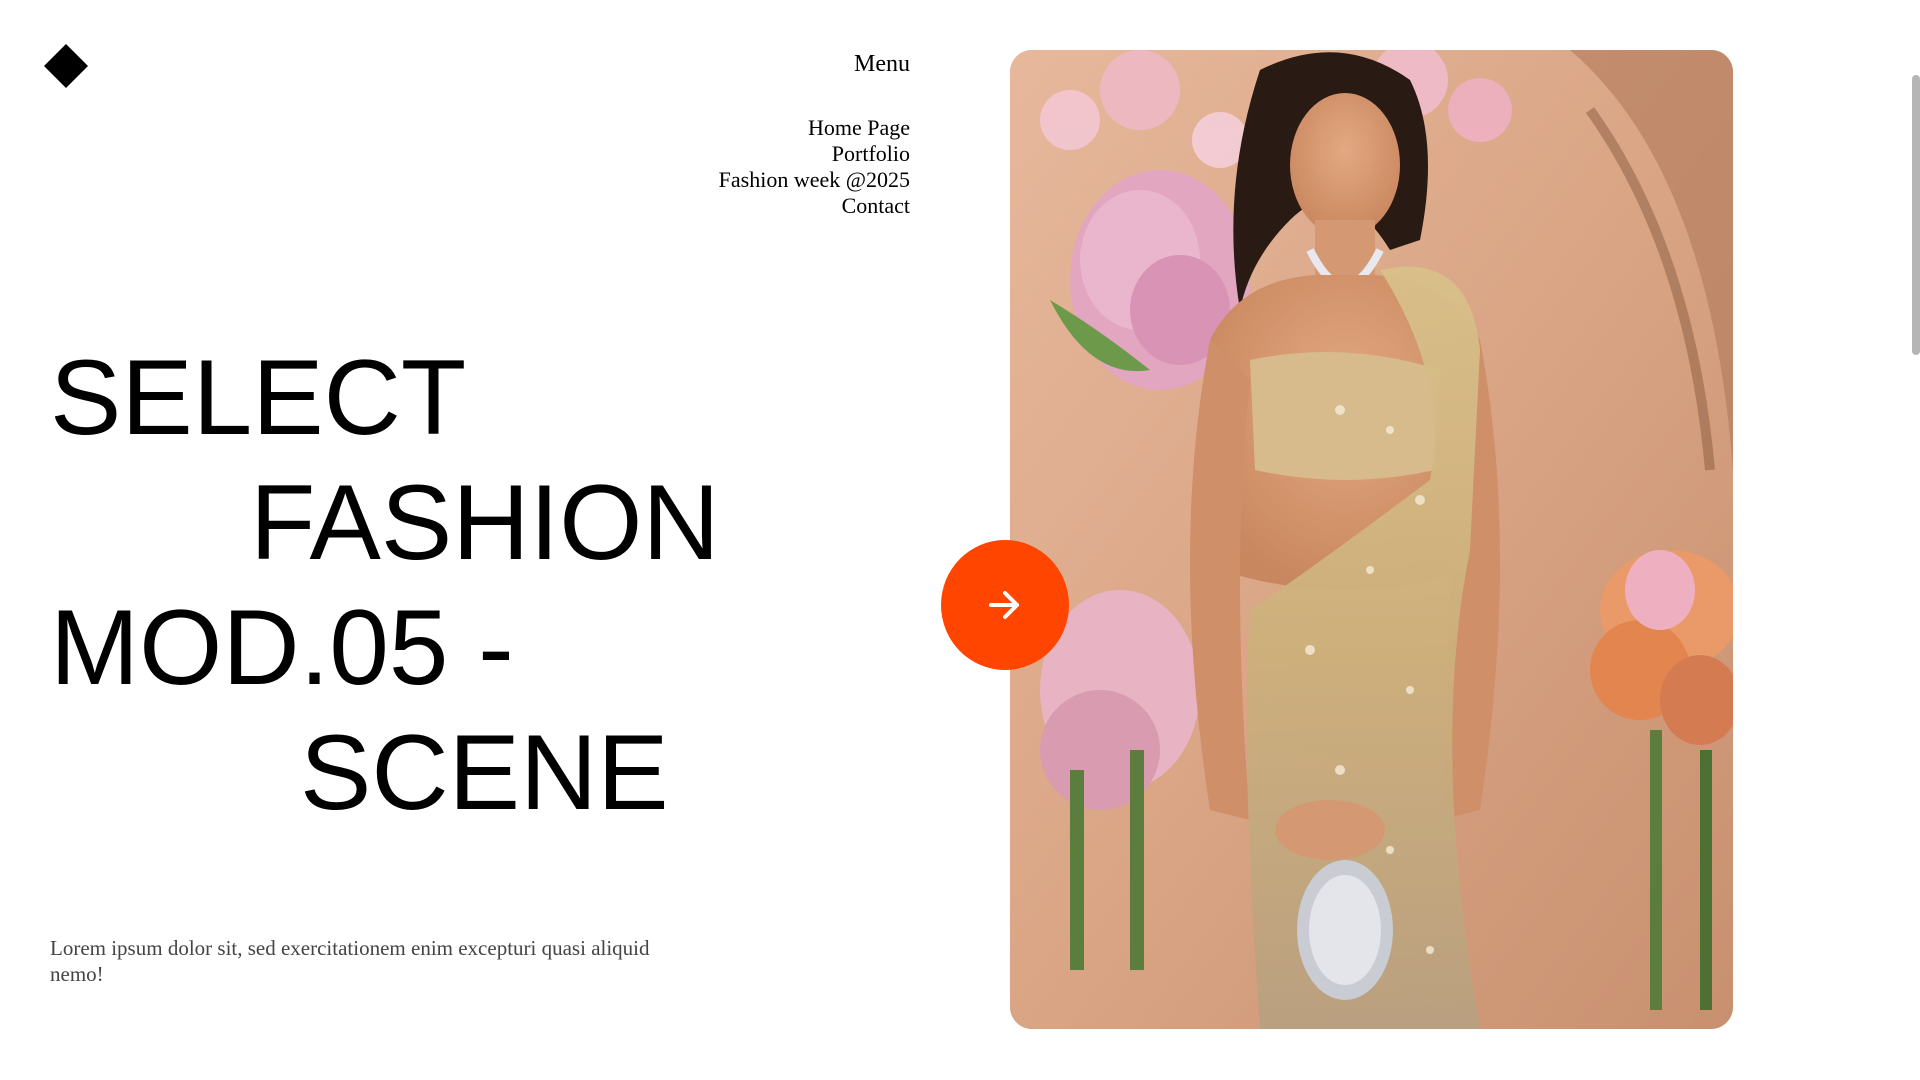 This screenshot has width=1920, height=1080. Describe the element at coordinates (876, 206) in the screenshot. I see `nav-link-contact: Contact` at that location.